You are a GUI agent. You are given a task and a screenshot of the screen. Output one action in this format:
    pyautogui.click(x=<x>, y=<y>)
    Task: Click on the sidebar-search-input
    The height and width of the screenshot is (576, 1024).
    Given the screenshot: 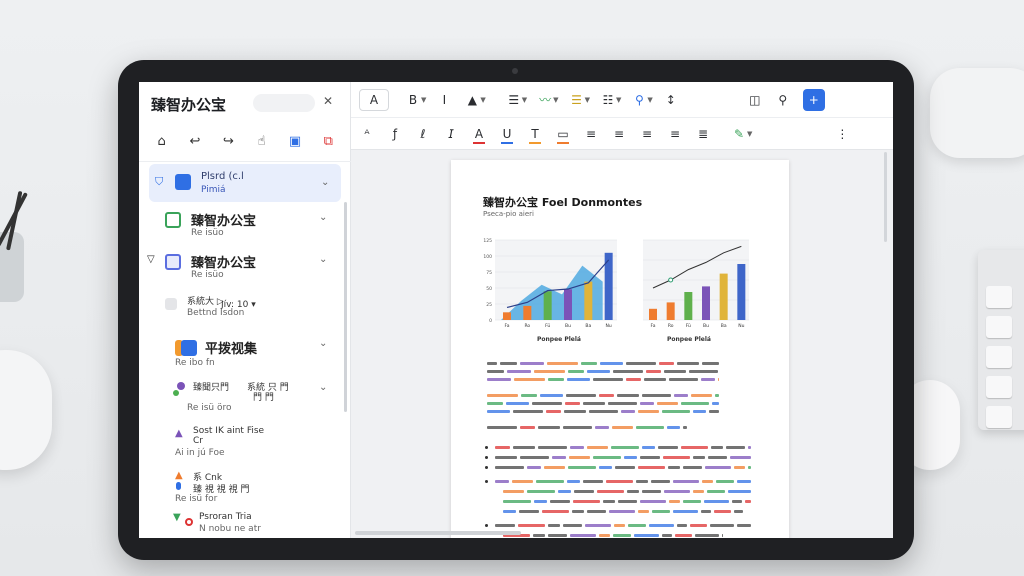 What is the action you would take?
    pyautogui.click(x=284, y=103)
    